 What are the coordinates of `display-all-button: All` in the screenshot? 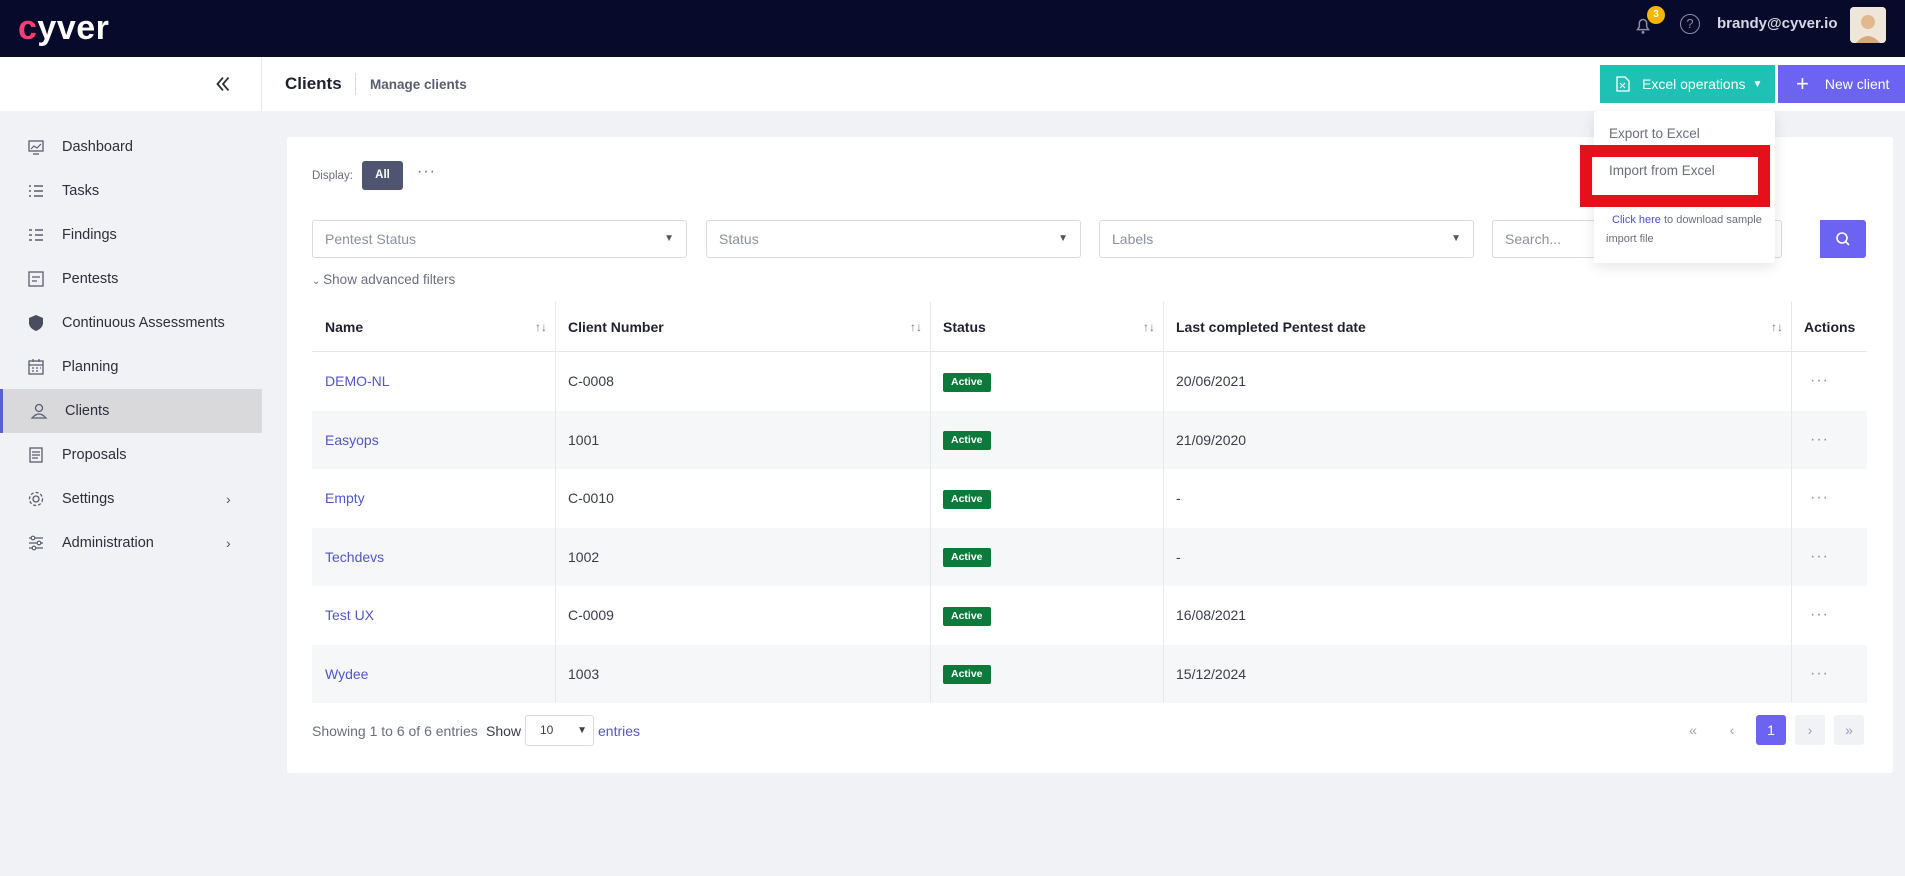 It's located at (382, 175).